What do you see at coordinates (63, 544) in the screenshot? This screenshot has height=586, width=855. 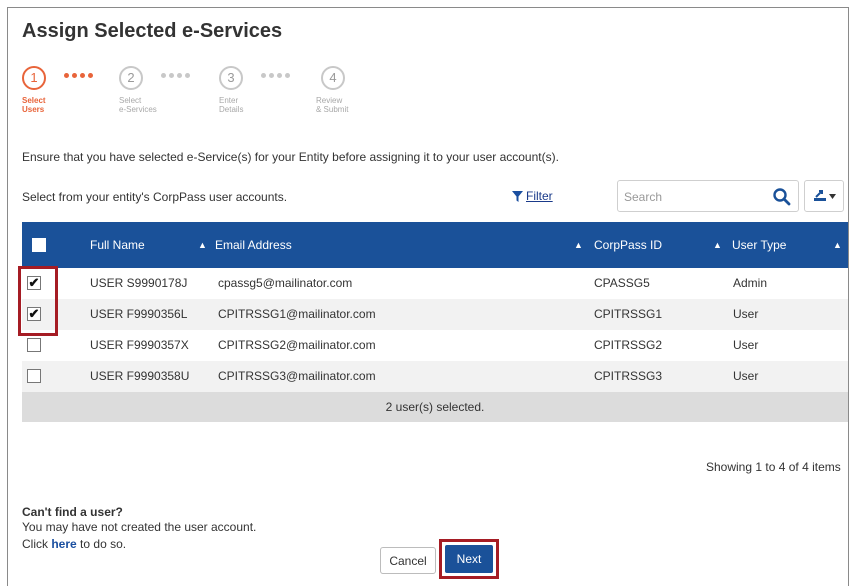 I see `create-user-link: here` at bounding box center [63, 544].